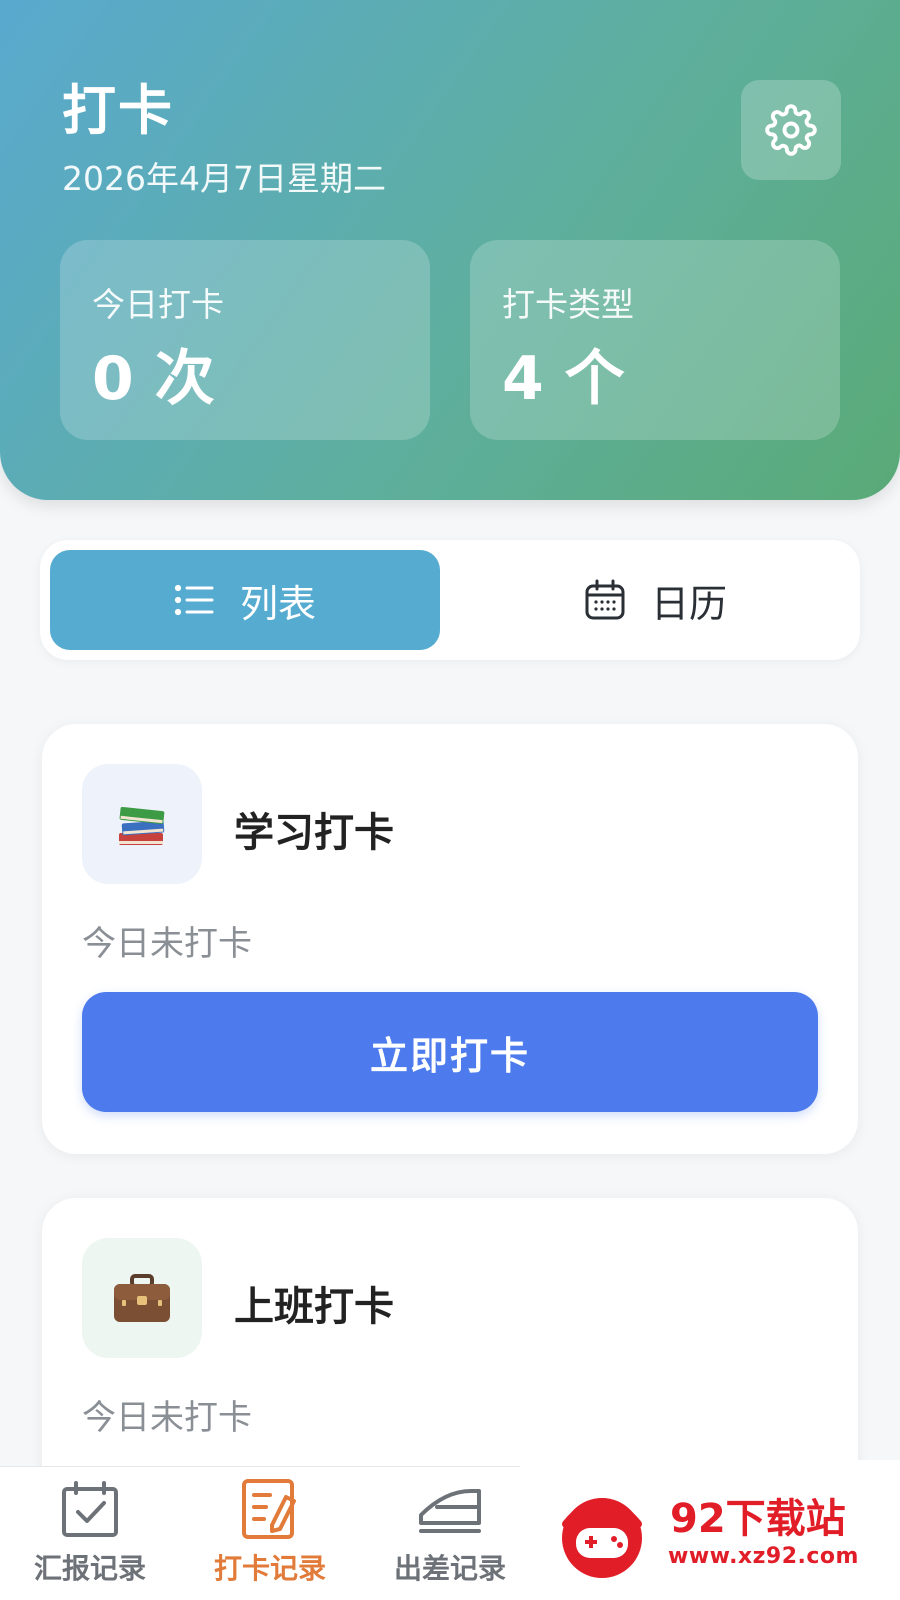 The image size is (900, 1600). I want to click on nav-item-trip-records: 出差记录, so click(450, 1537).